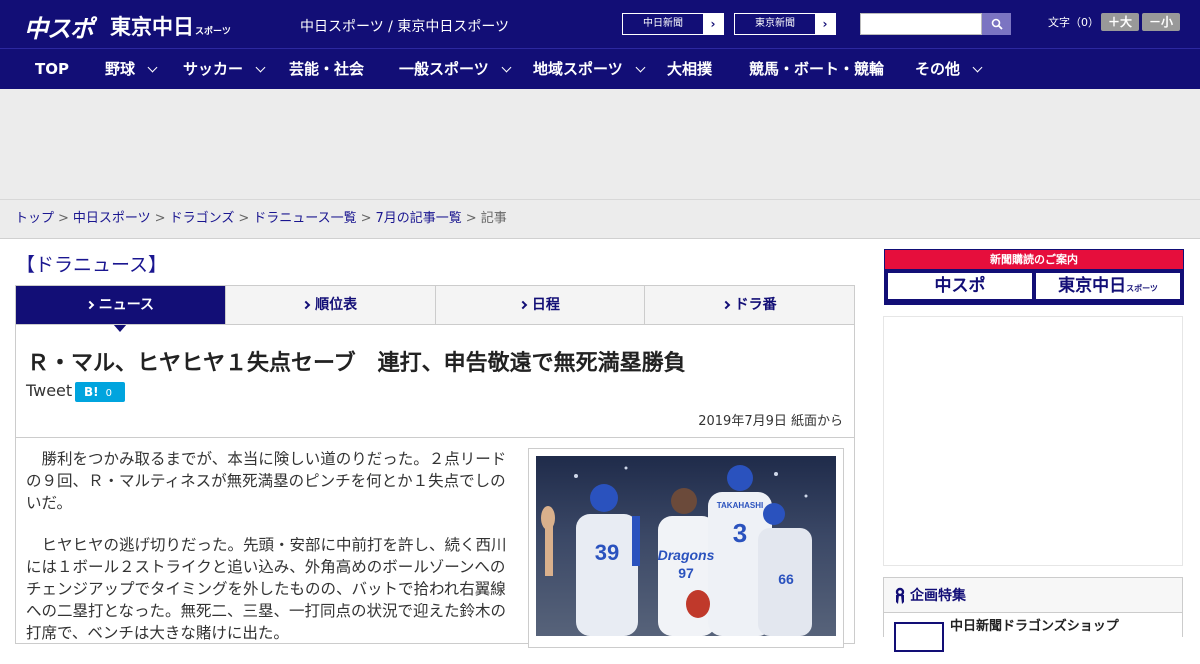 The image size is (1200, 664). I want to click on search-box, so click(935, 24).